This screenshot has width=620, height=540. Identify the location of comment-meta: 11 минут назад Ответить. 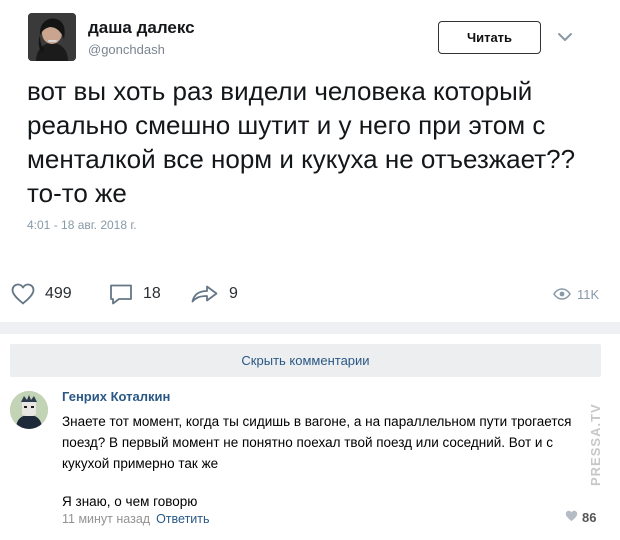
(136, 519).